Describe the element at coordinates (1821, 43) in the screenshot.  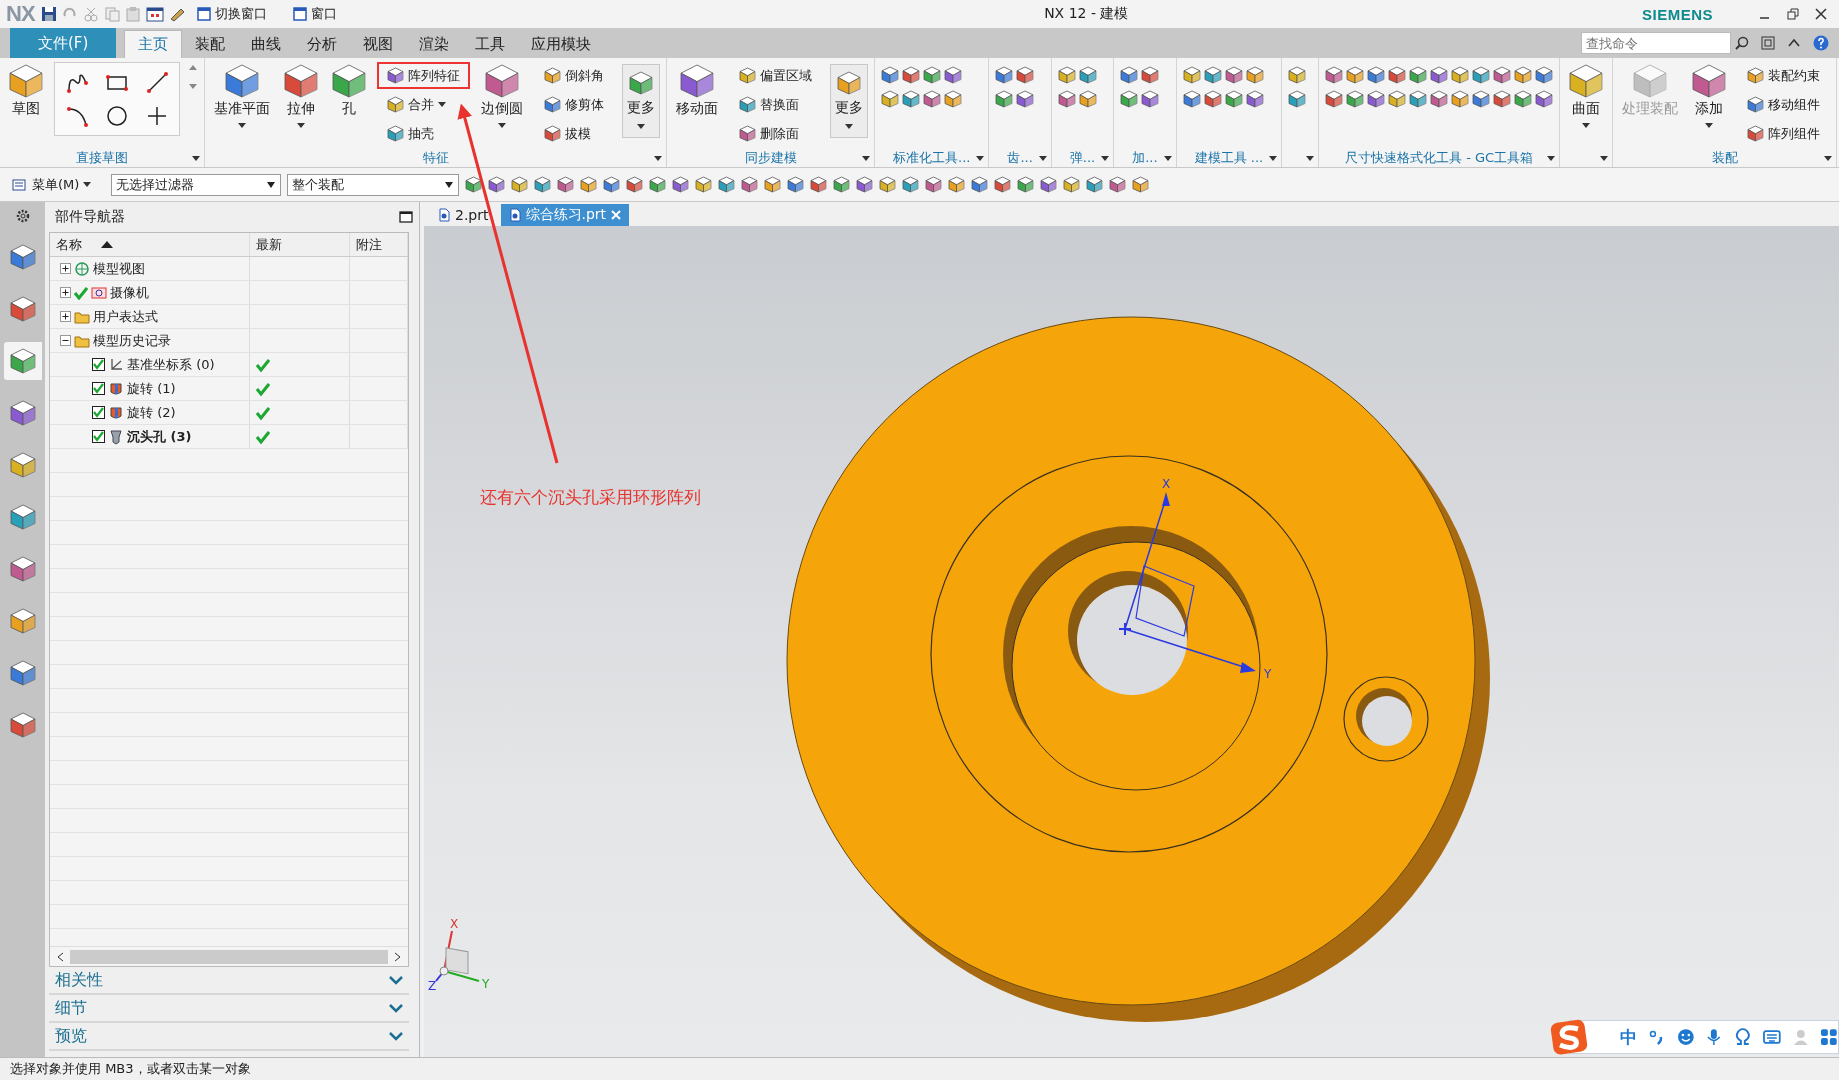
I see `help-icon` at that location.